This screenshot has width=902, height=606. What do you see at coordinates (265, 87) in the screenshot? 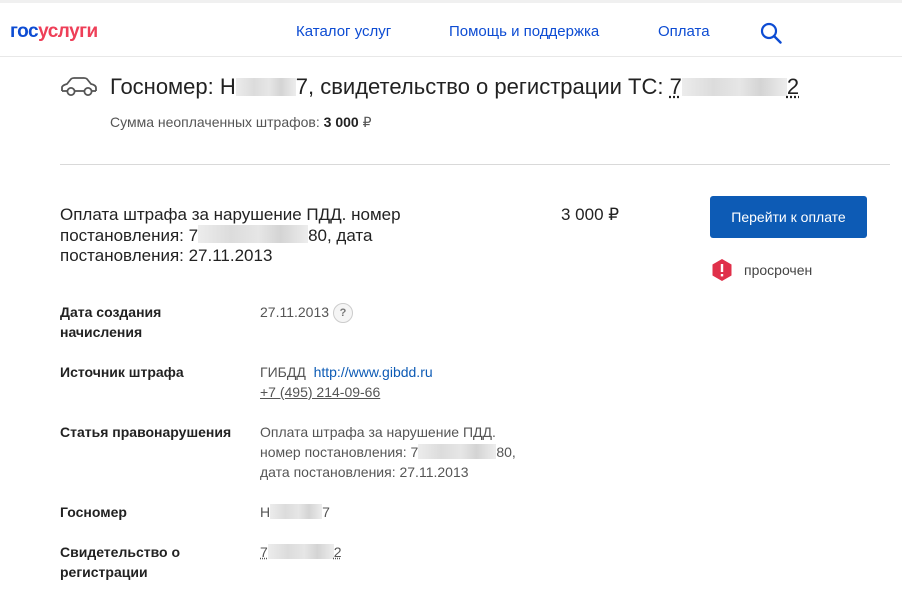
I see `redacted-plate` at bounding box center [265, 87].